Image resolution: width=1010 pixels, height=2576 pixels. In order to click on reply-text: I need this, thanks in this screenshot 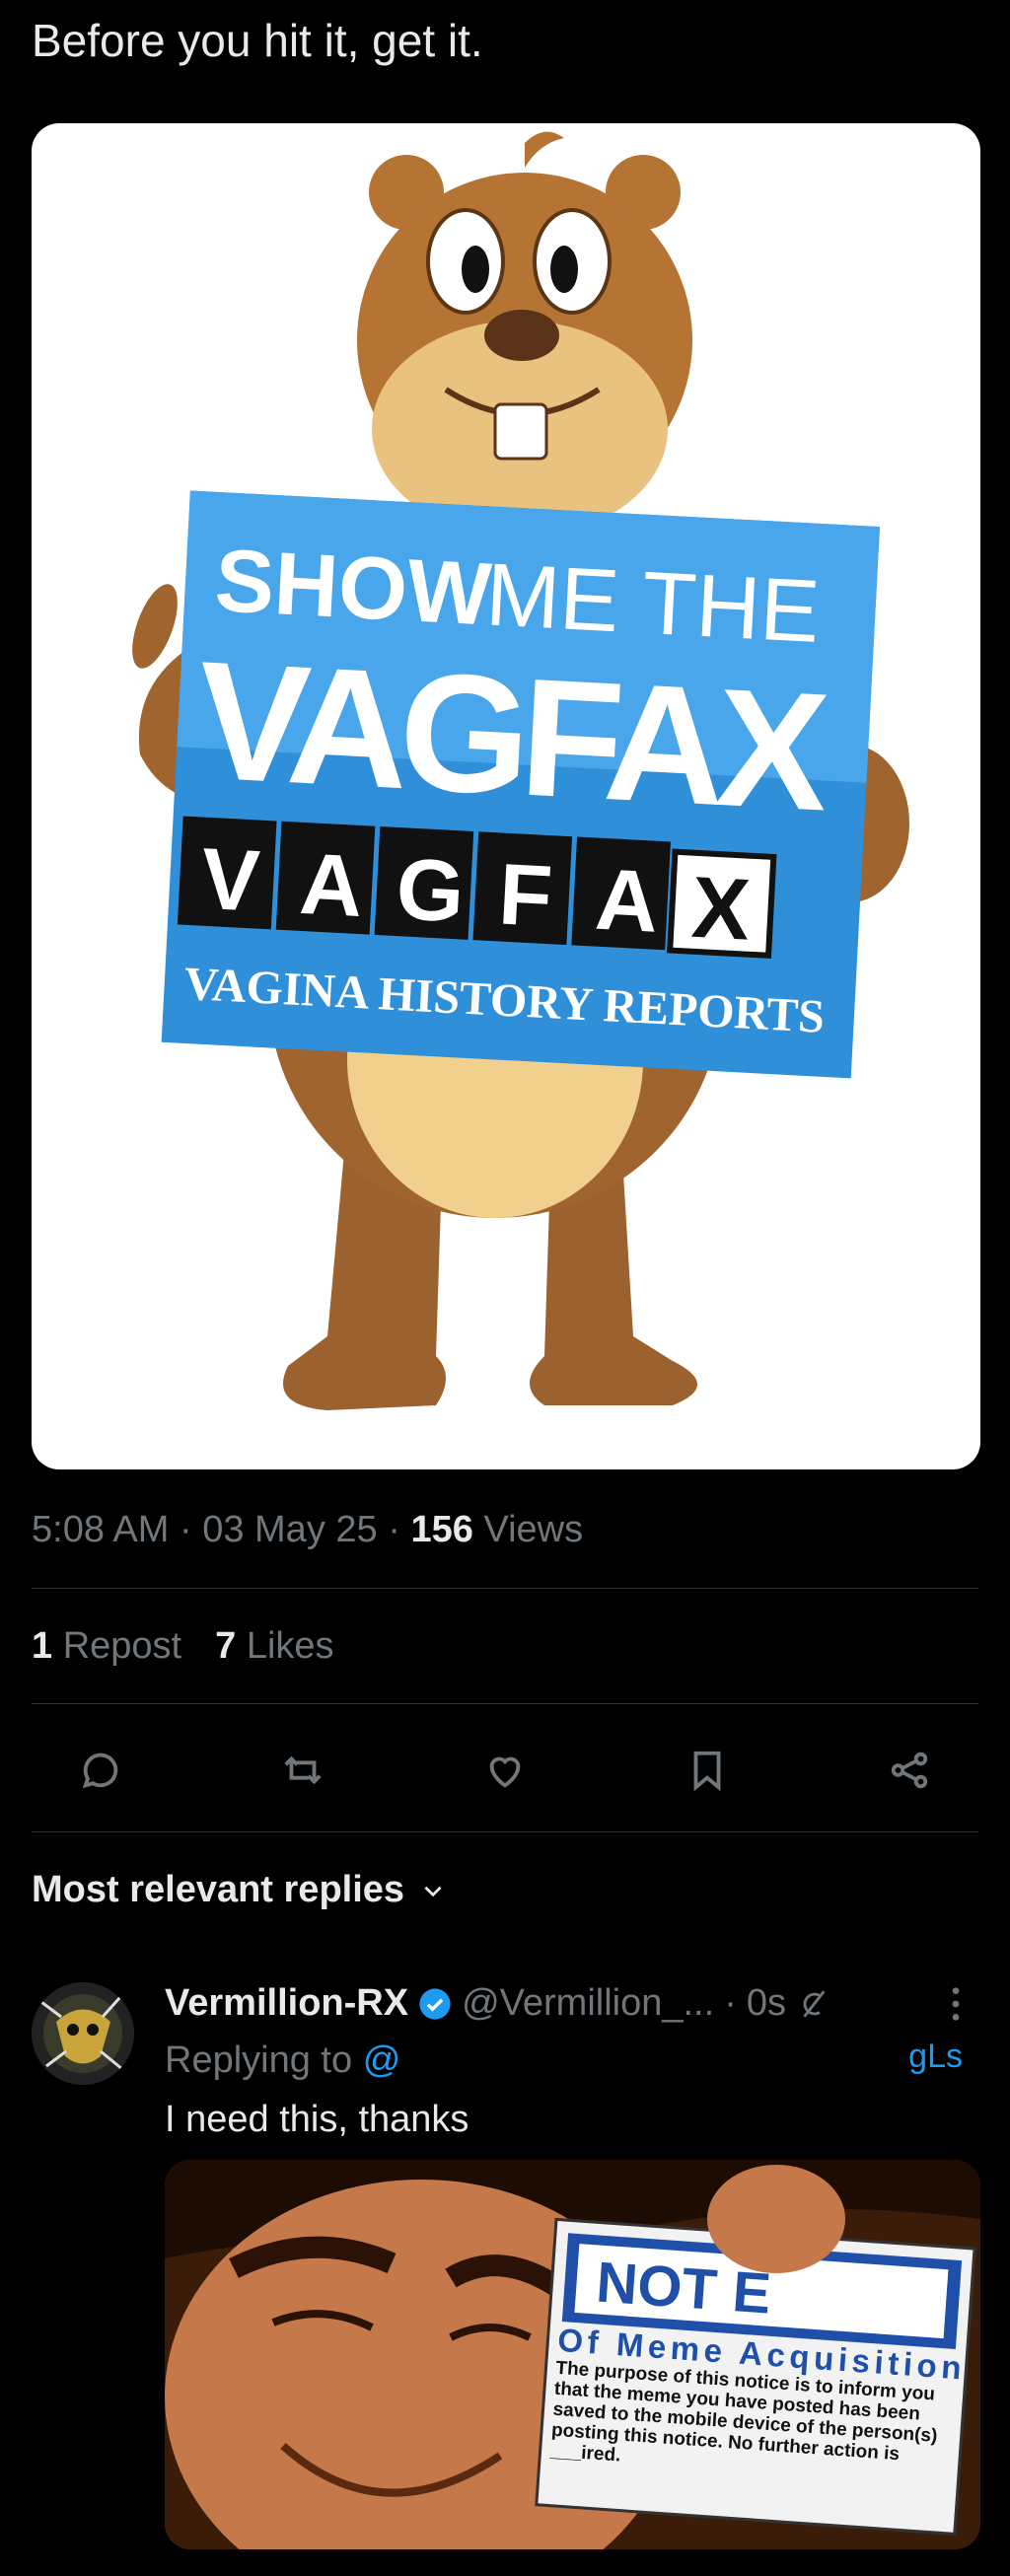, I will do `click(317, 2119)`.